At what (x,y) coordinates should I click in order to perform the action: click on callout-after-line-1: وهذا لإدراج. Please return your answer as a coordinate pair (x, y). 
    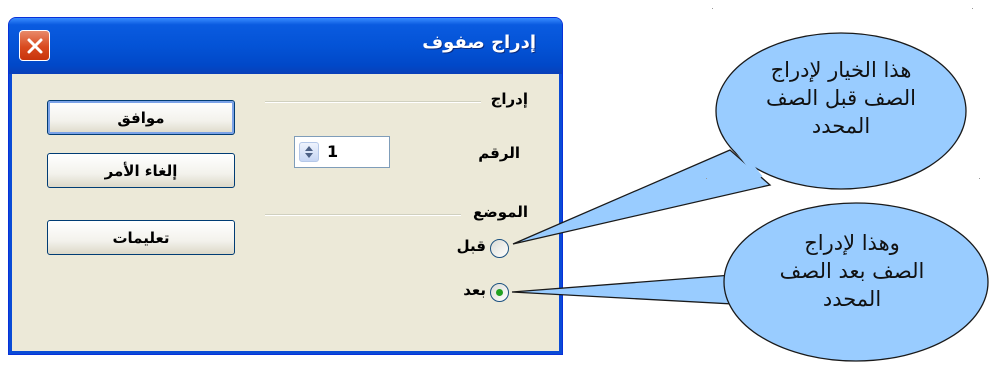
    Looking at the image, I should click on (852, 243).